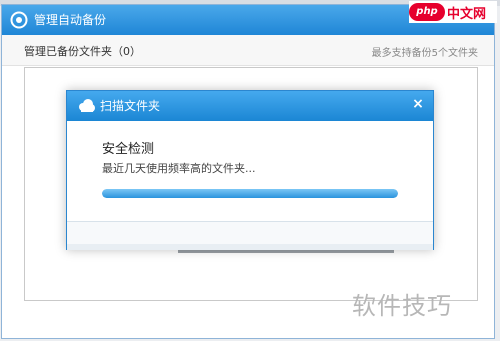 The image size is (500, 341). I want to click on dialog-bottom-rule, so click(250, 247).